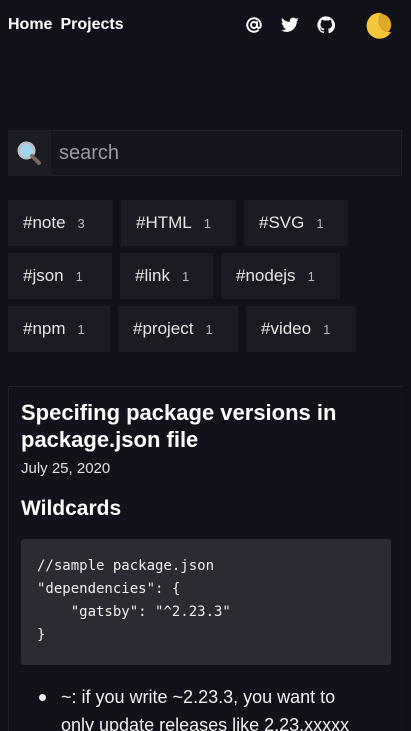 This screenshot has height=731, width=411. Describe the element at coordinates (71, 508) in the screenshot. I see `section-heading: Wildcards` at that location.